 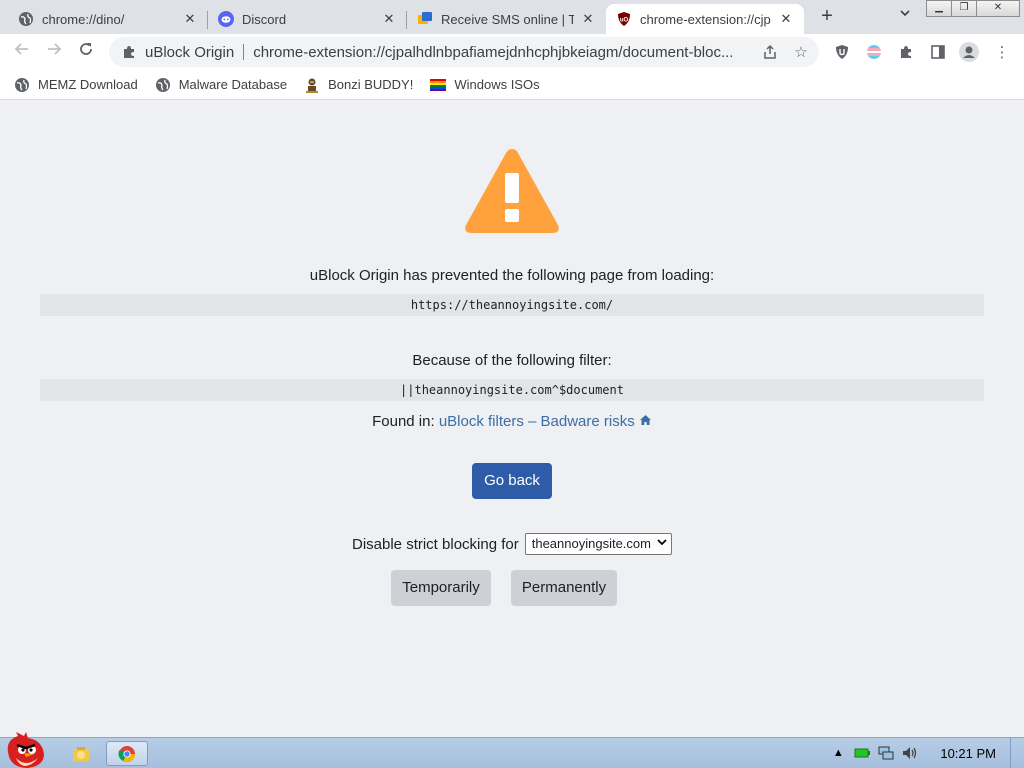 I want to click on chrome-taskbar-button, so click(x=127, y=753).